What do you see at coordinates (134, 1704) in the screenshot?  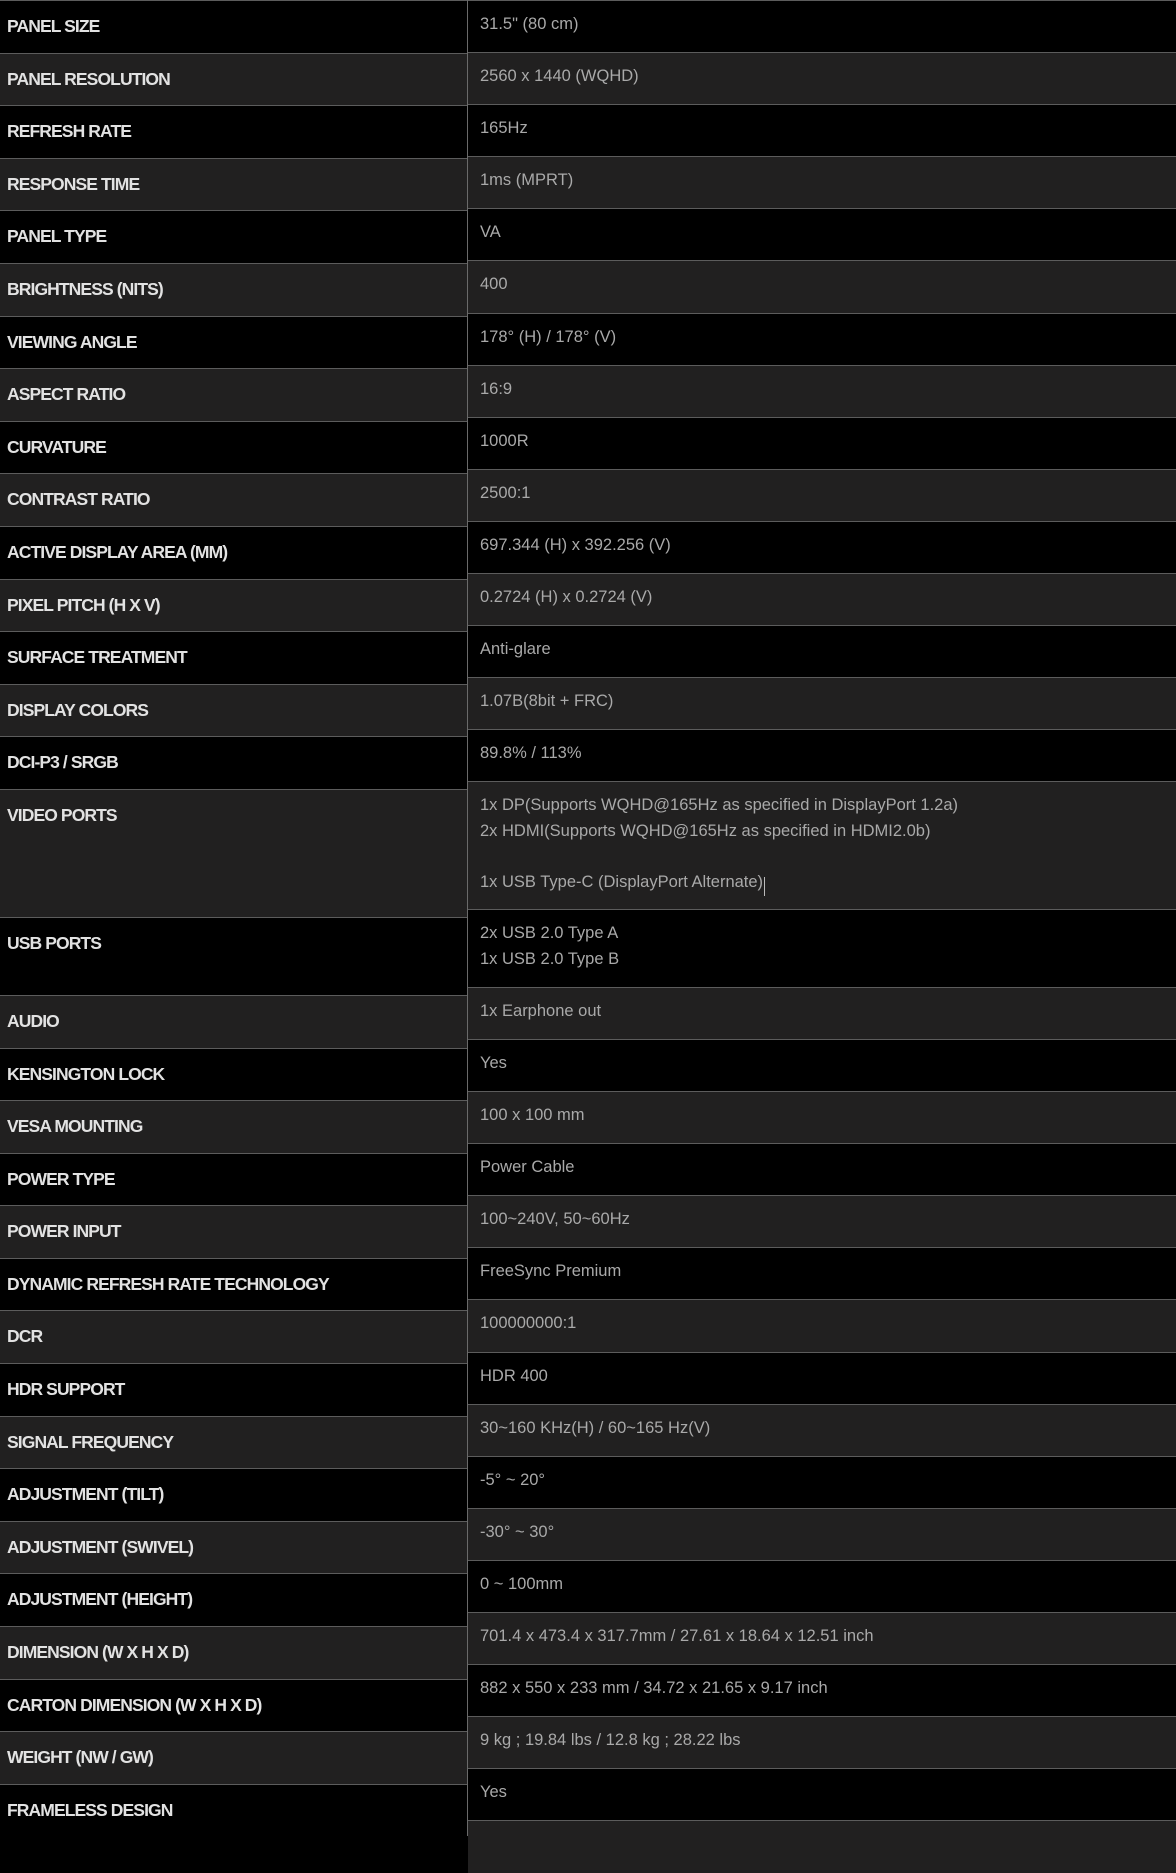 I see `spec-label: CARTON DIMENSION (W X H X D)` at bounding box center [134, 1704].